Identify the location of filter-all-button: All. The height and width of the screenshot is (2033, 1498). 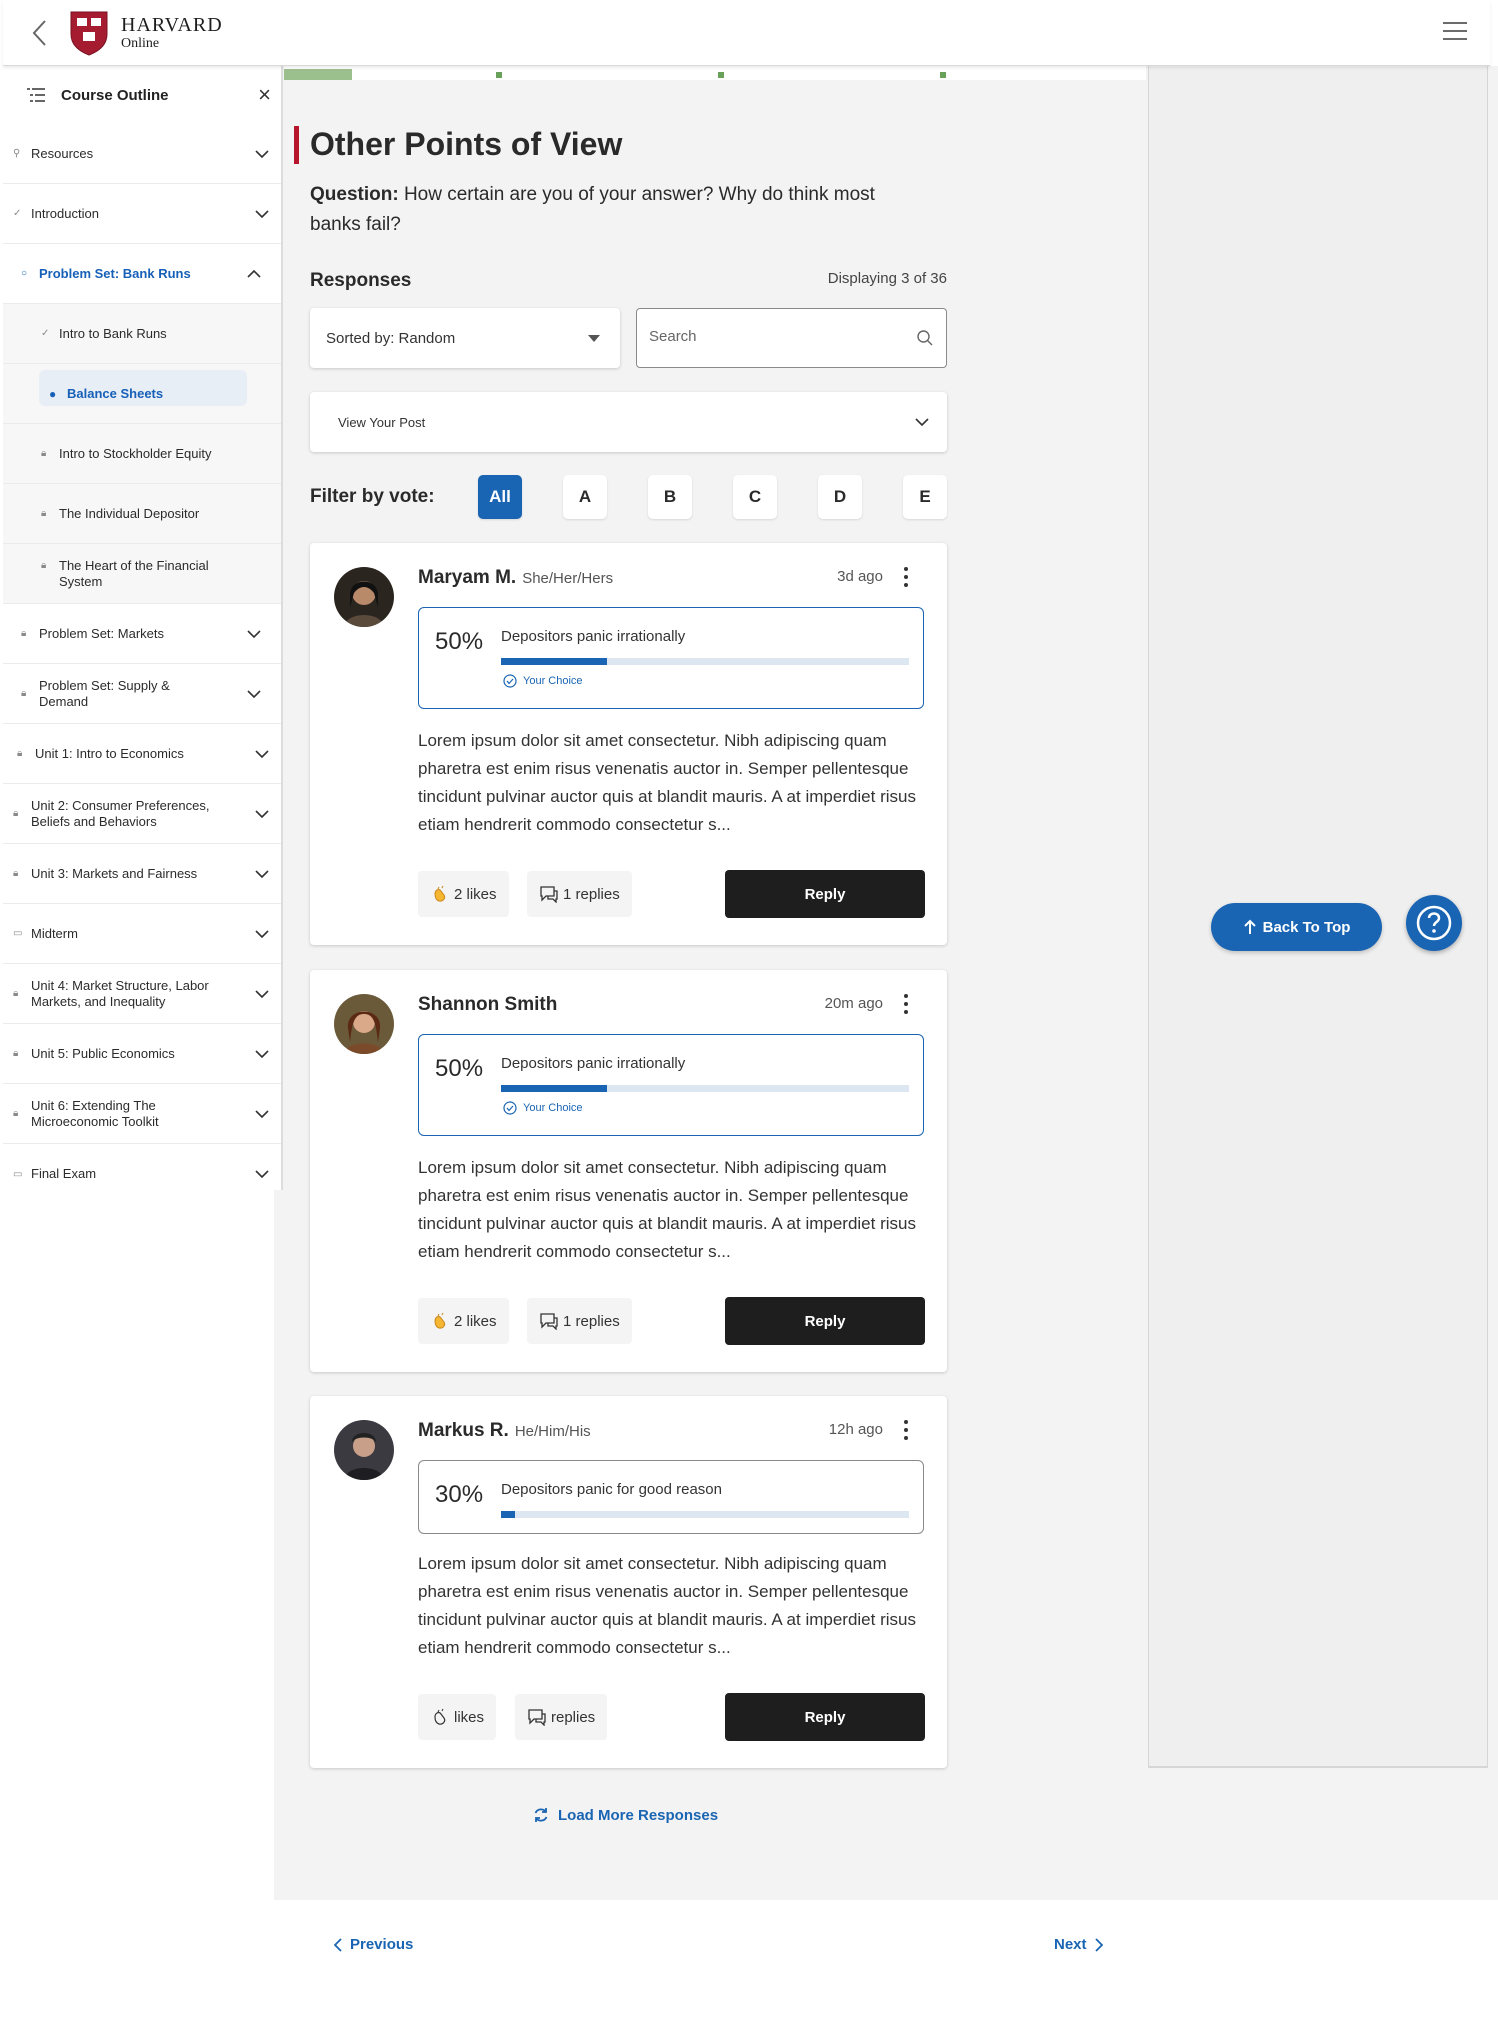
(500, 497).